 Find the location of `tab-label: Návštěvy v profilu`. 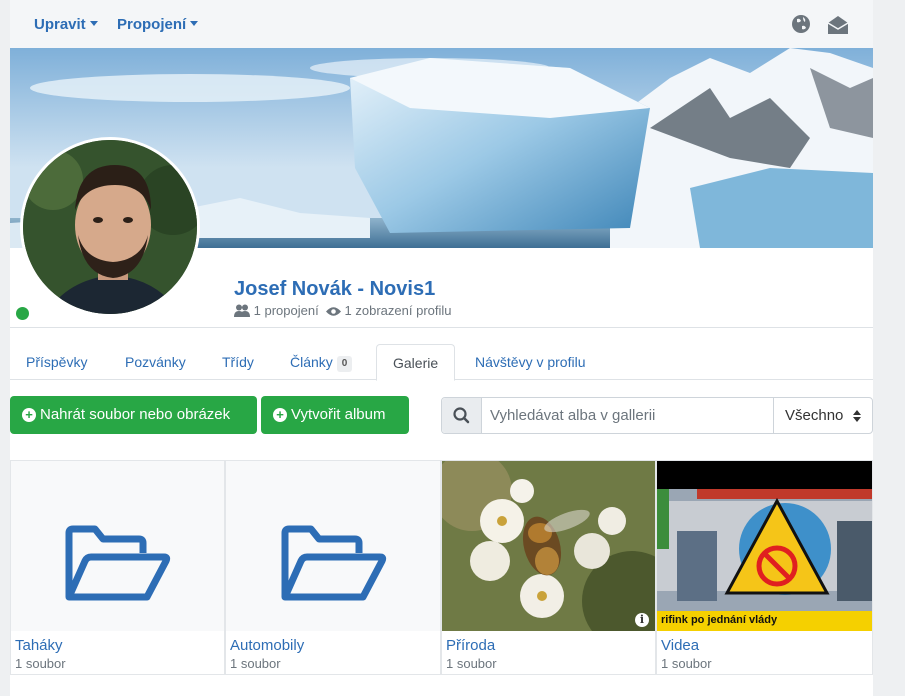

tab-label: Návštěvy v profilu is located at coordinates (530, 362).